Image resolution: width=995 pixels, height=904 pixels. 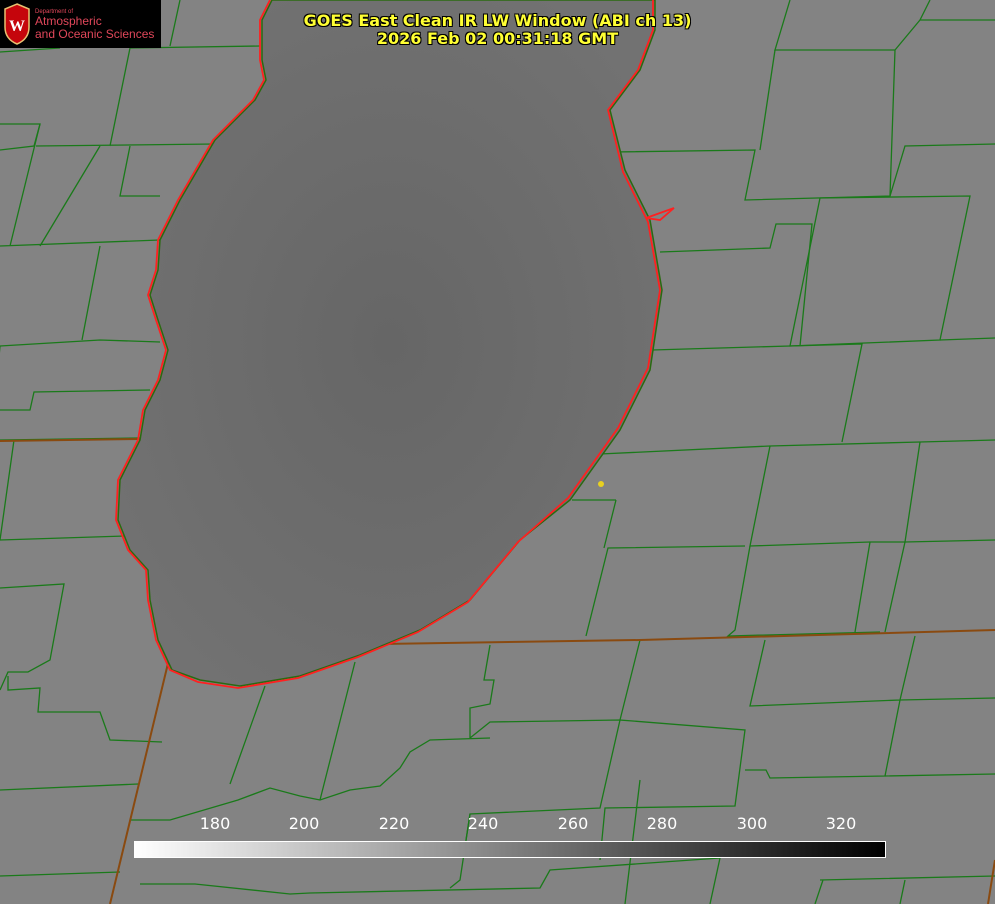 I want to click on temperature-colorbar, so click(x=510, y=849).